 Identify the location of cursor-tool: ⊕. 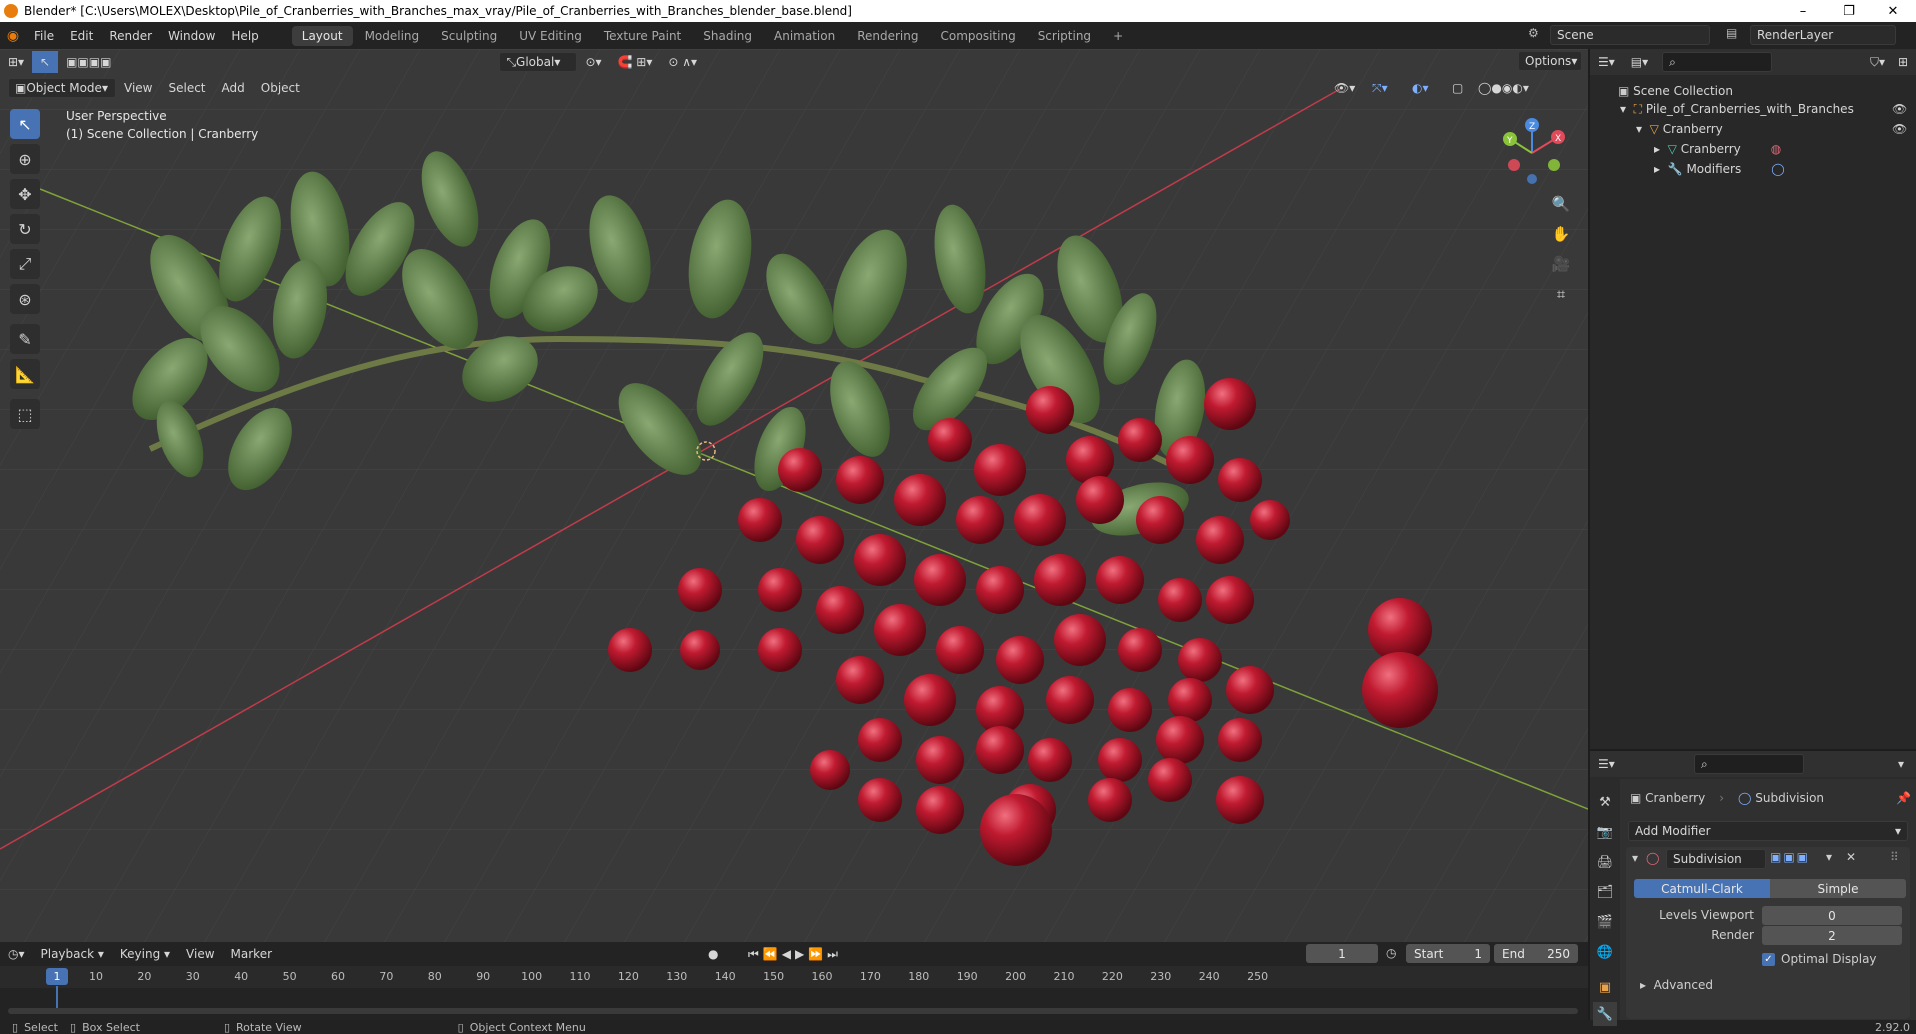
(25, 159).